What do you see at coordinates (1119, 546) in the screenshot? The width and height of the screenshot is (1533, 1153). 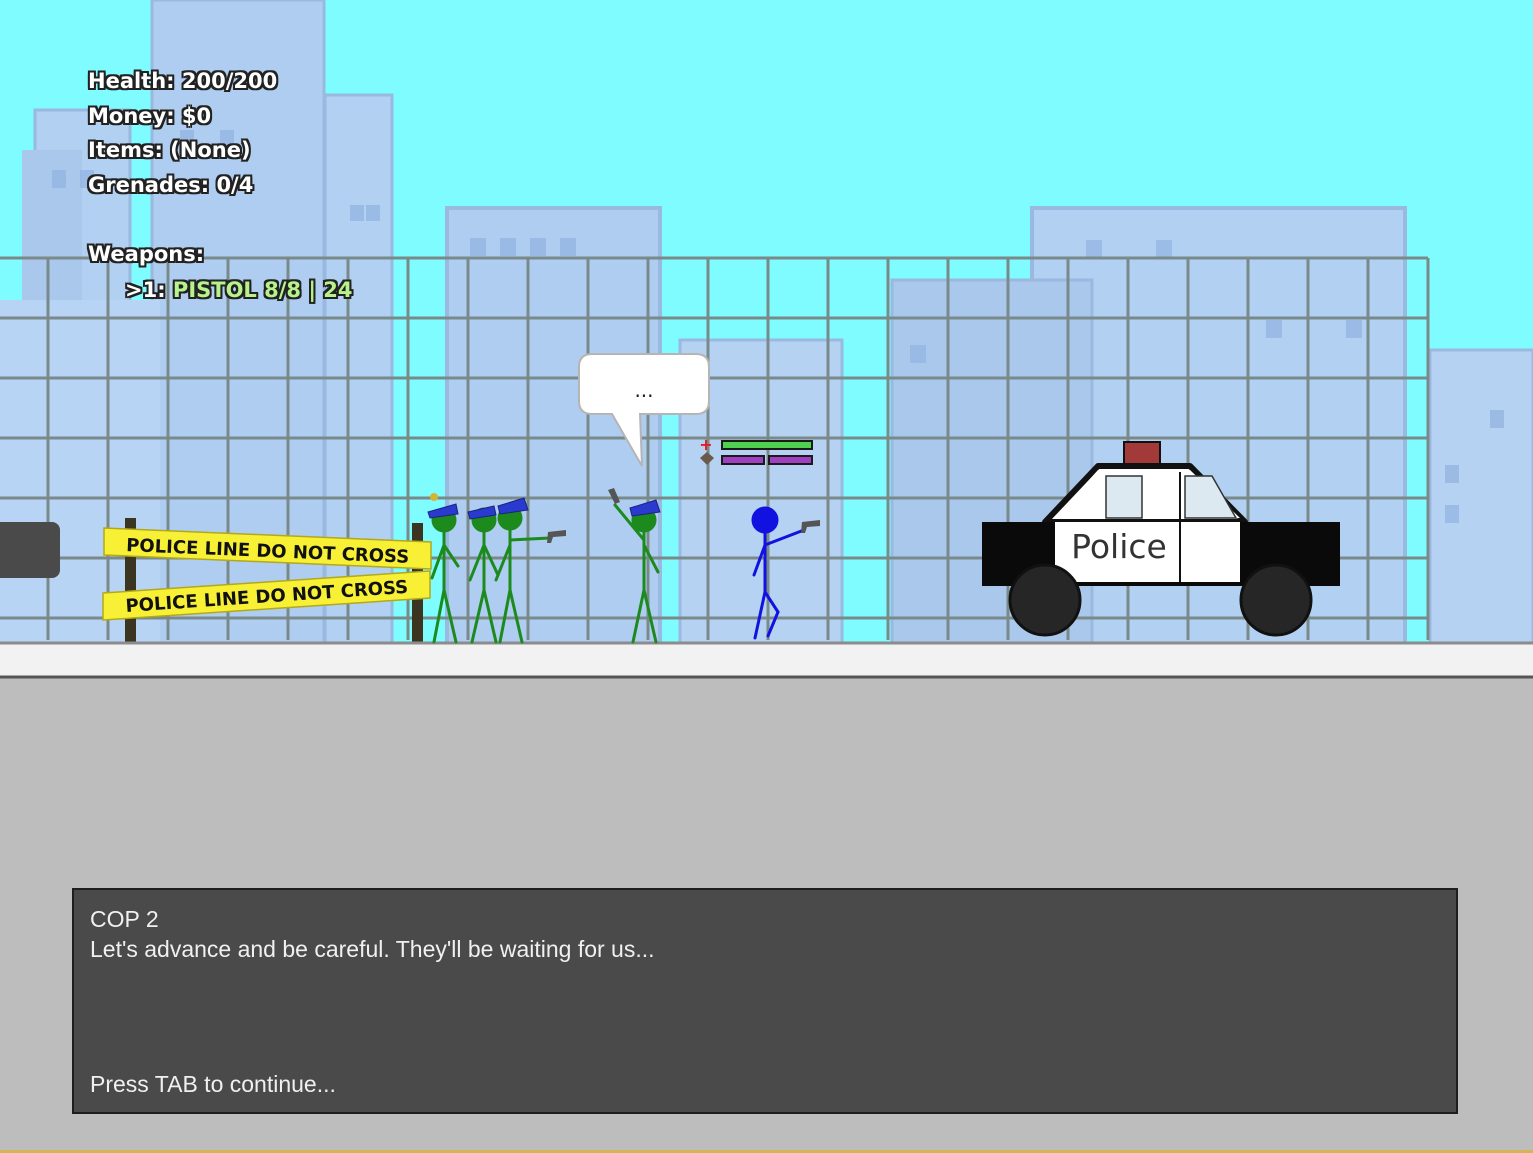 I see `police-car-label: Police` at bounding box center [1119, 546].